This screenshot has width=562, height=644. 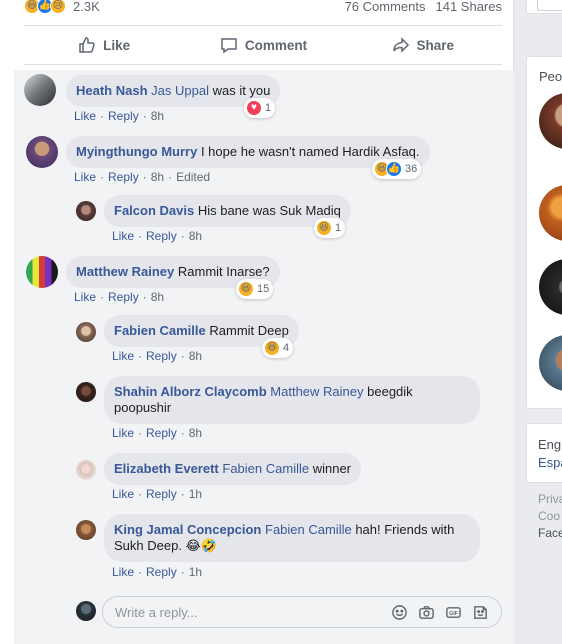 I want to click on sidebar-footer: Priva Coo Face, so click(x=550, y=516).